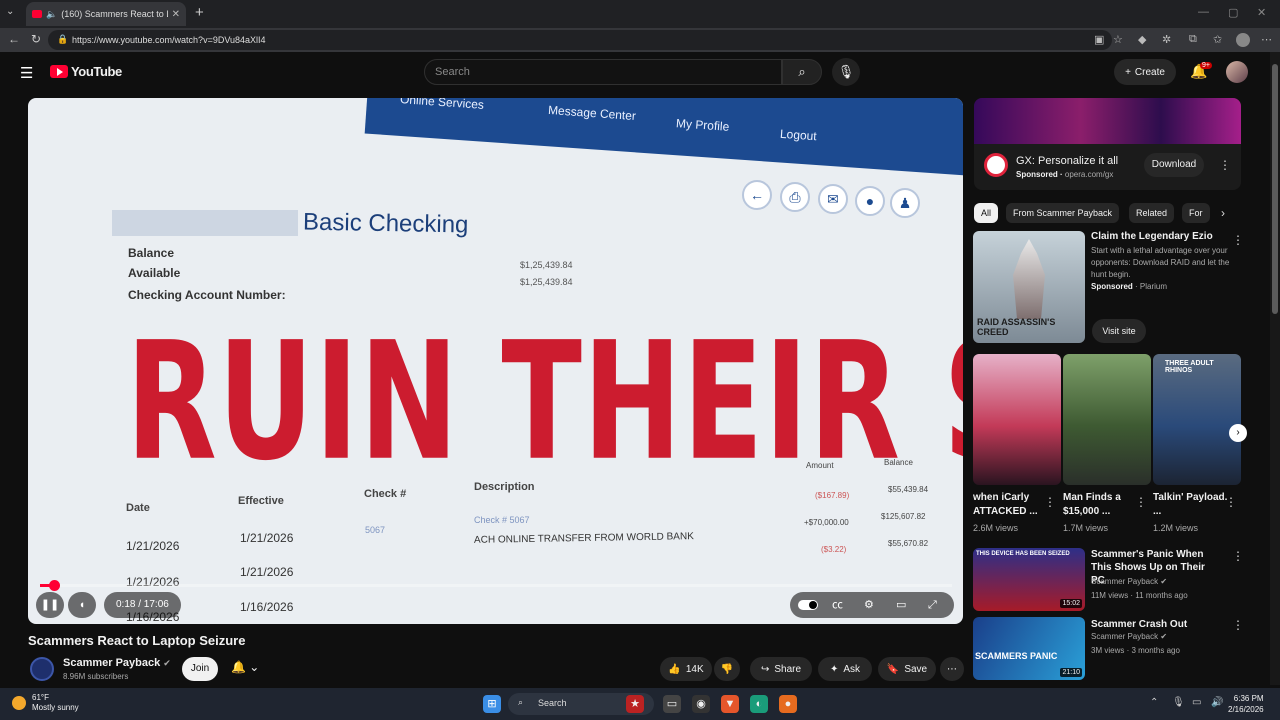 The image size is (1280, 720). Describe the element at coordinates (86, 71) in the screenshot. I see `youtube-logo: YouTube` at that location.